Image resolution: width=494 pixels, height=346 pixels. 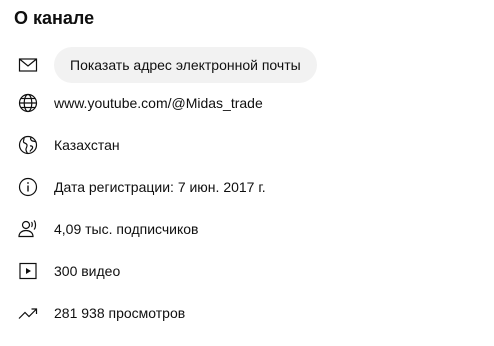 I want to click on info-icon, so click(x=28, y=187).